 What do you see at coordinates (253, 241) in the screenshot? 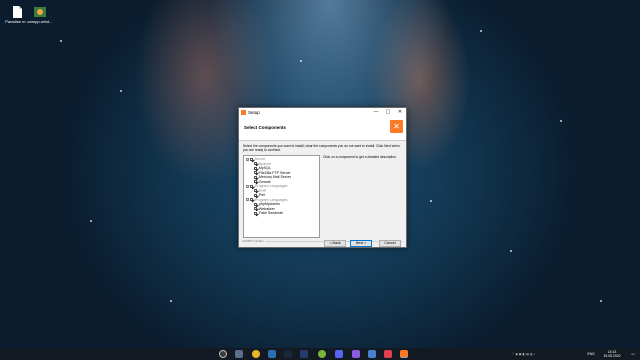
I see `installer-label: XAMPP Installer` at bounding box center [253, 241].